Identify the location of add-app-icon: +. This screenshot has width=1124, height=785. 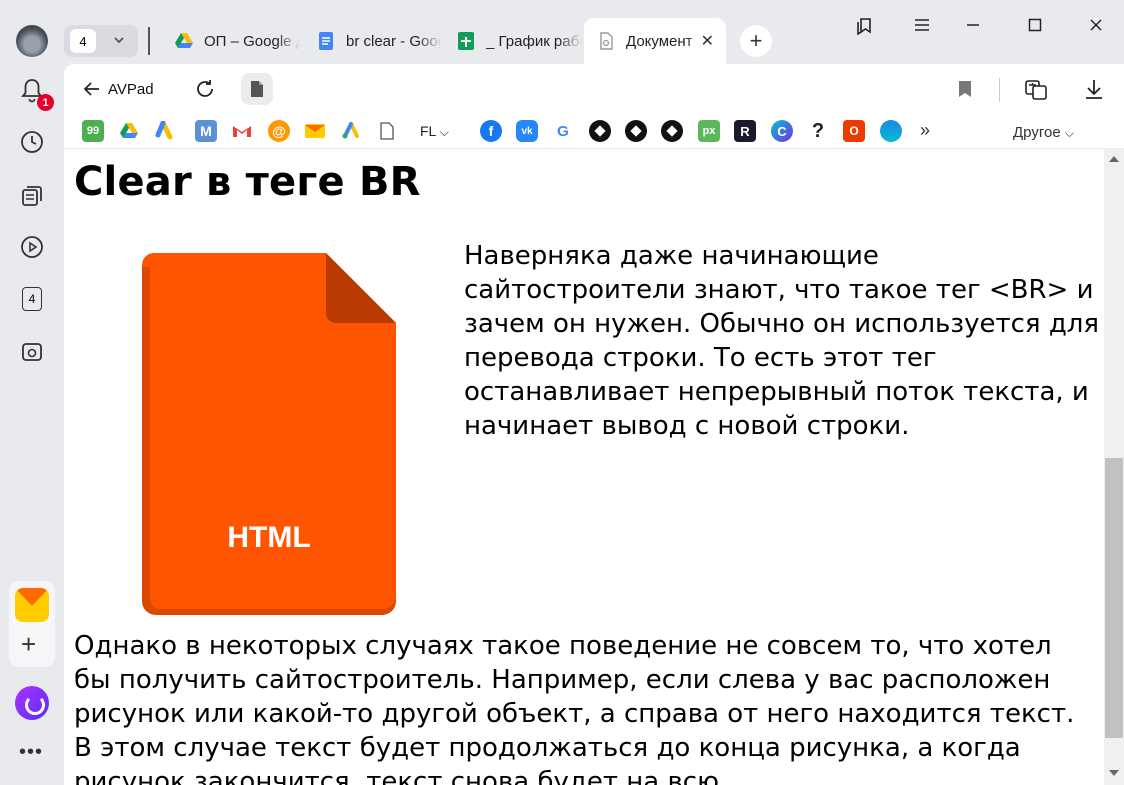
(28, 644).